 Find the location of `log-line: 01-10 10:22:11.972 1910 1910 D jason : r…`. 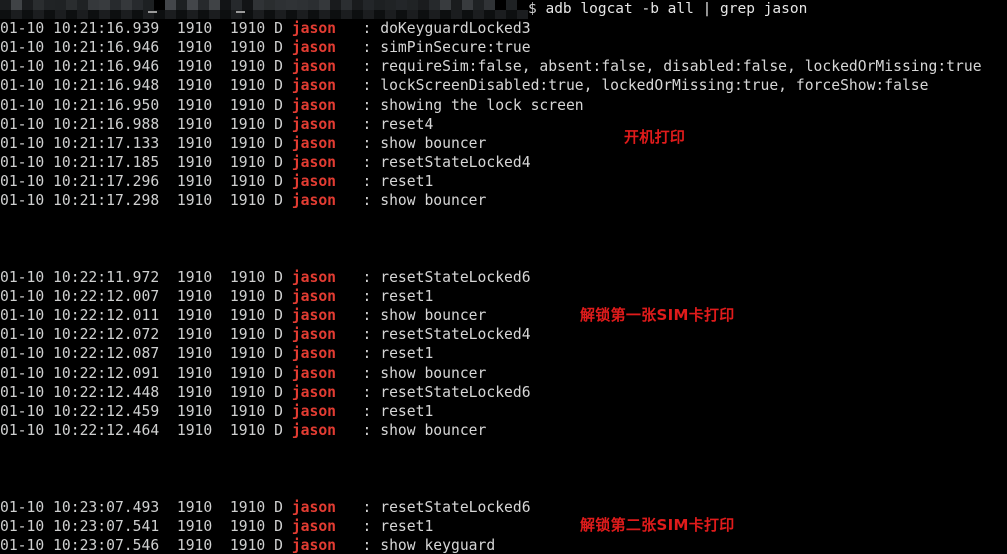

log-line: 01-10 10:22:11.972 1910 1910 D jason : r… is located at coordinates (503, 277).